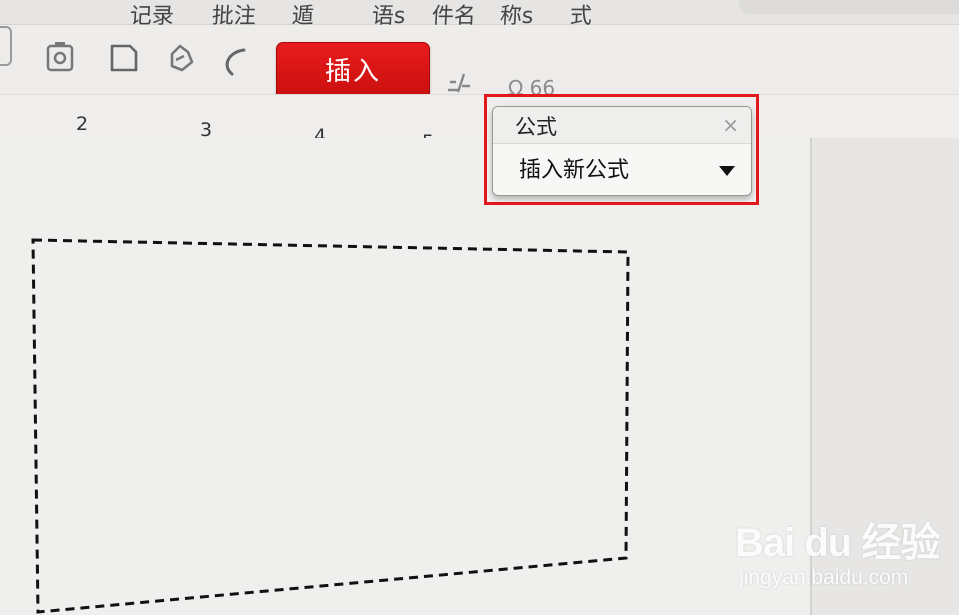  Describe the element at coordinates (574, 168) in the screenshot. I see `dropdown-selected-option: 插入新公式` at that location.